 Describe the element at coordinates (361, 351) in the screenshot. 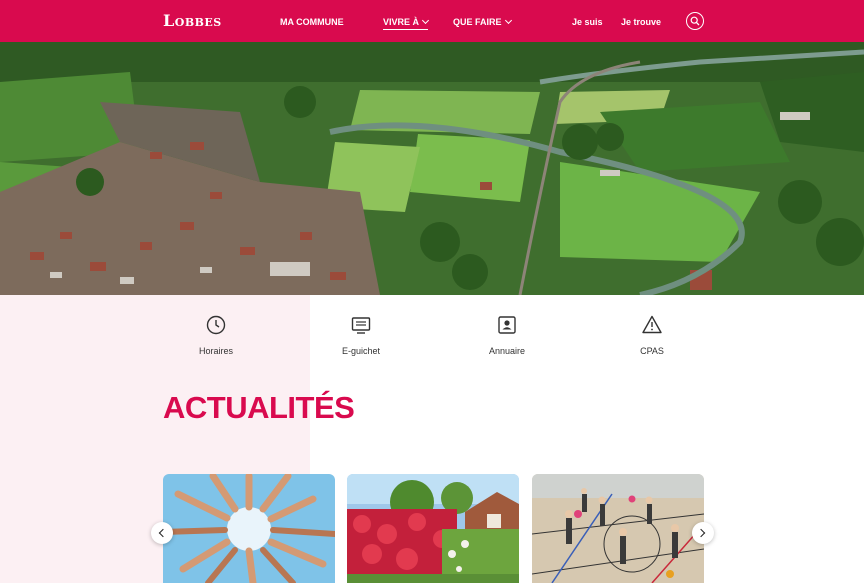

I see `quick-link-label: E-guichet` at that location.